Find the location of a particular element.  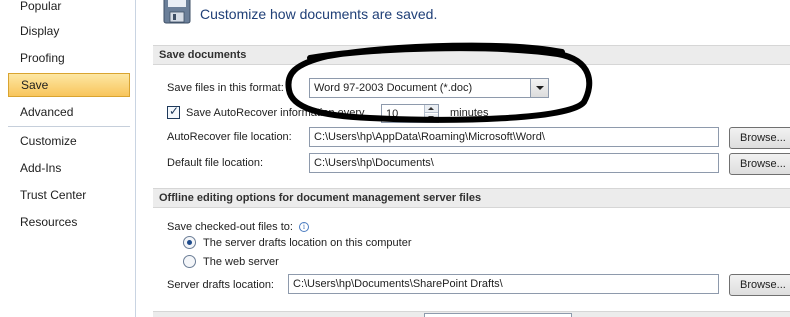

chevron-down-icon is located at coordinates (539, 88).